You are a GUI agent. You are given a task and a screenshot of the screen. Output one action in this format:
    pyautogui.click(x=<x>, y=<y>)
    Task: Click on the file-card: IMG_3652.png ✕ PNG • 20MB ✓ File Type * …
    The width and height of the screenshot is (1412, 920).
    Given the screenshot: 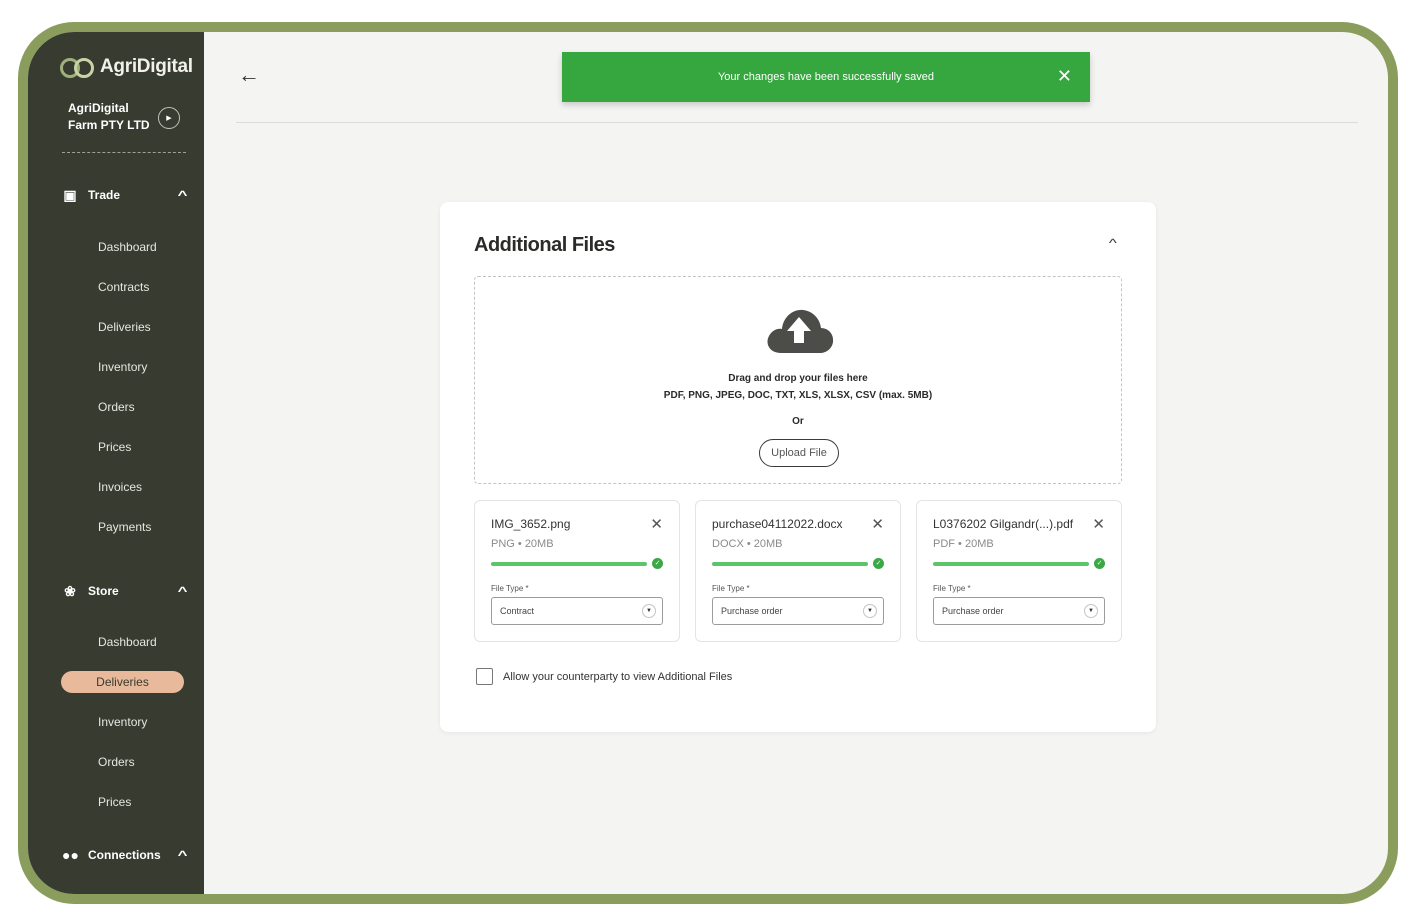 What is the action you would take?
    pyautogui.click(x=577, y=571)
    